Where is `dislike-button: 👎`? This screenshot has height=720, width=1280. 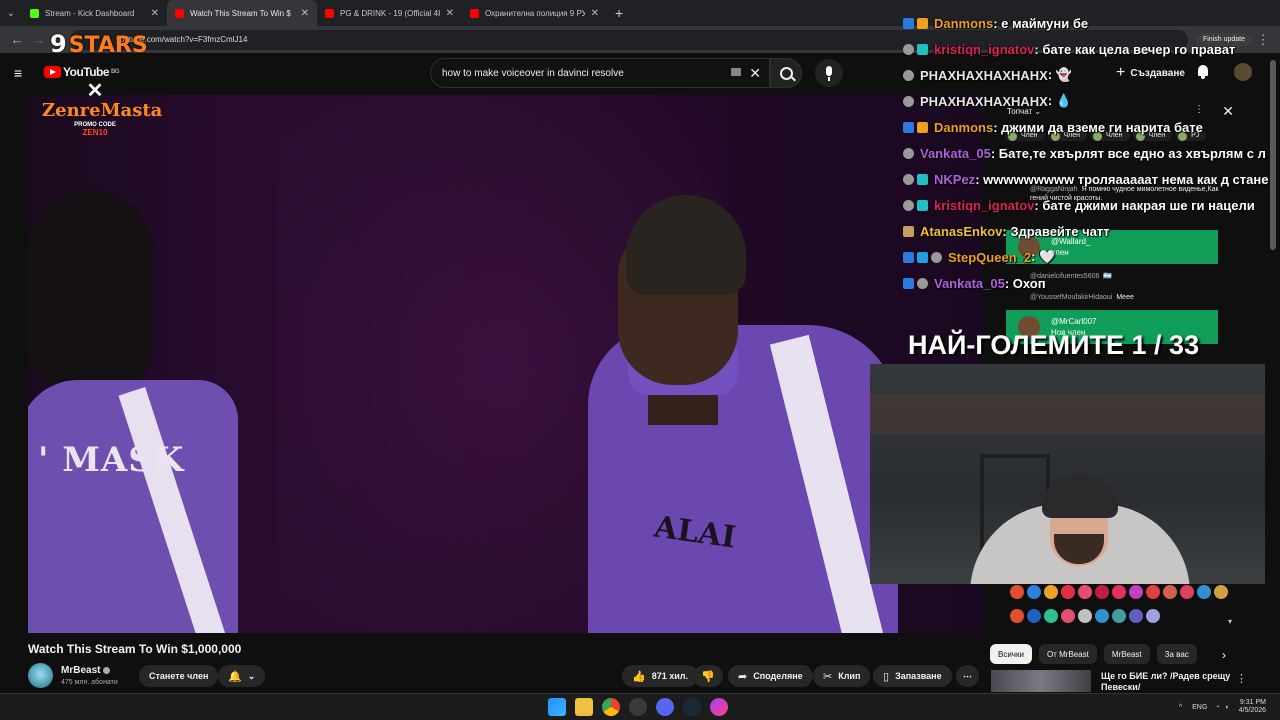 dislike-button: 👎 is located at coordinates (708, 676).